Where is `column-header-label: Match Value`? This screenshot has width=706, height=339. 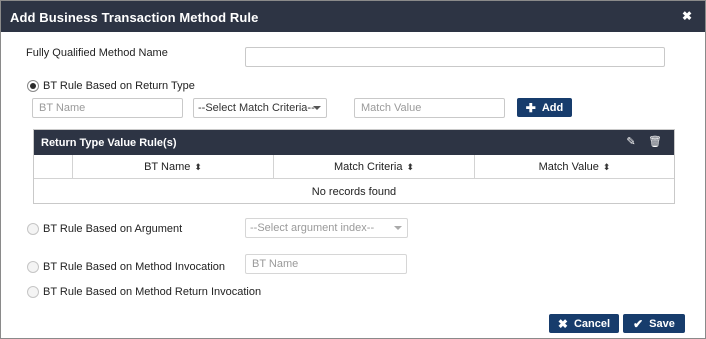 column-header-label: Match Value is located at coordinates (568, 167).